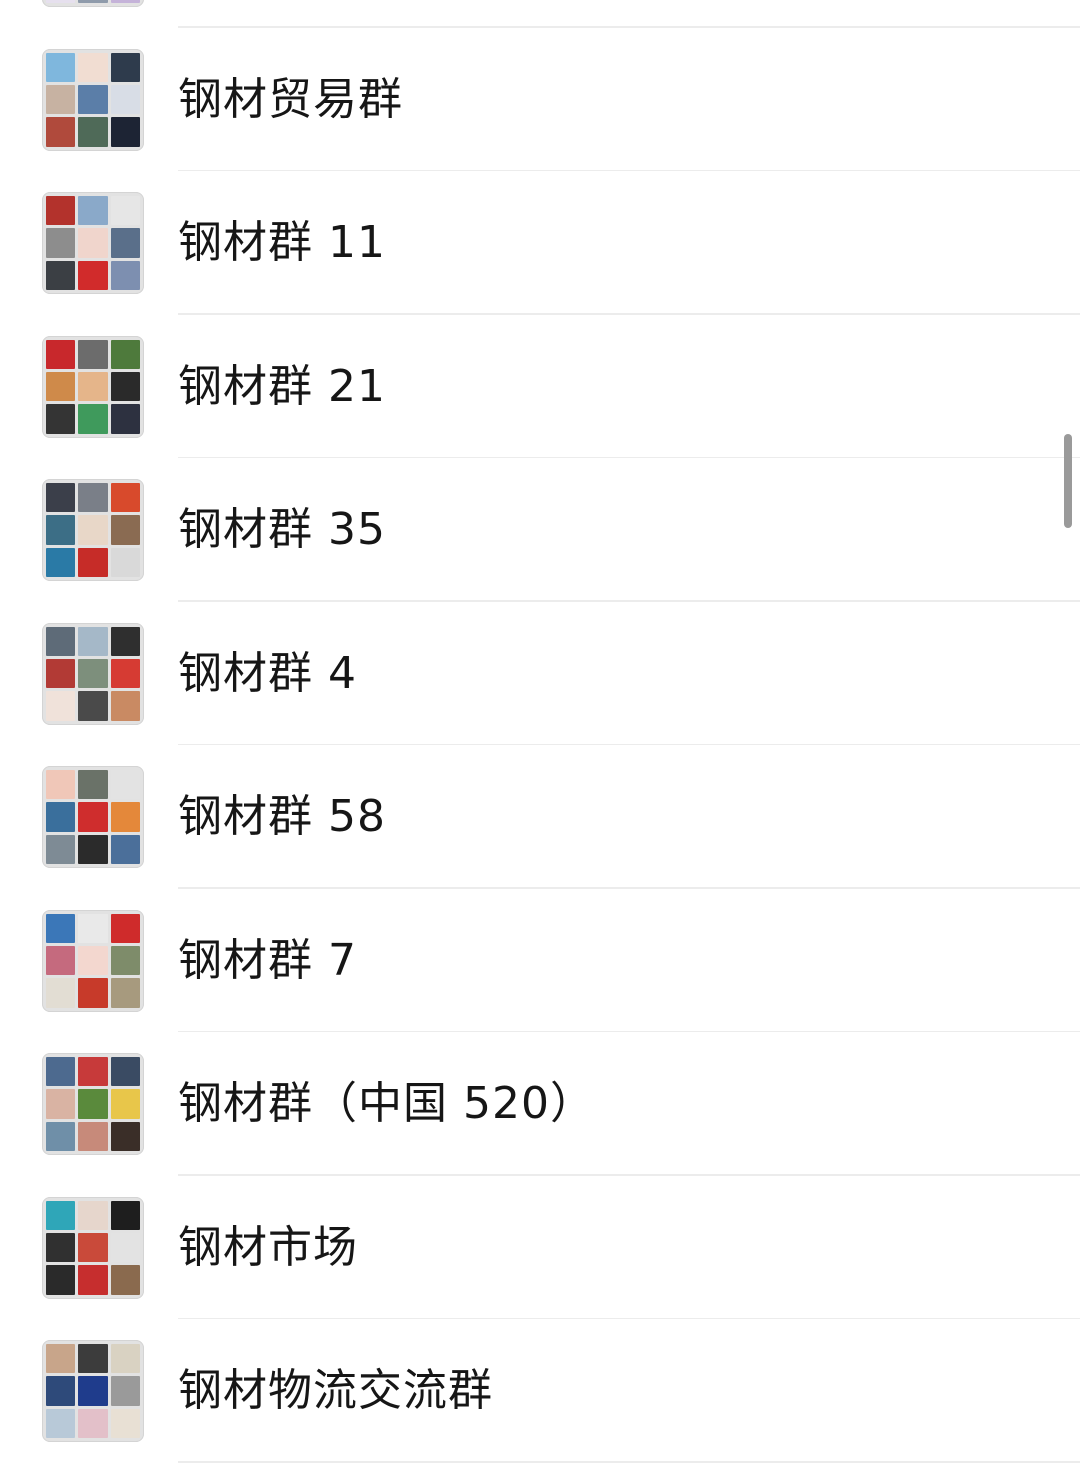 The image size is (1080, 1463). I want to click on group-row: 钢材物流交流群, so click(540, 1391).